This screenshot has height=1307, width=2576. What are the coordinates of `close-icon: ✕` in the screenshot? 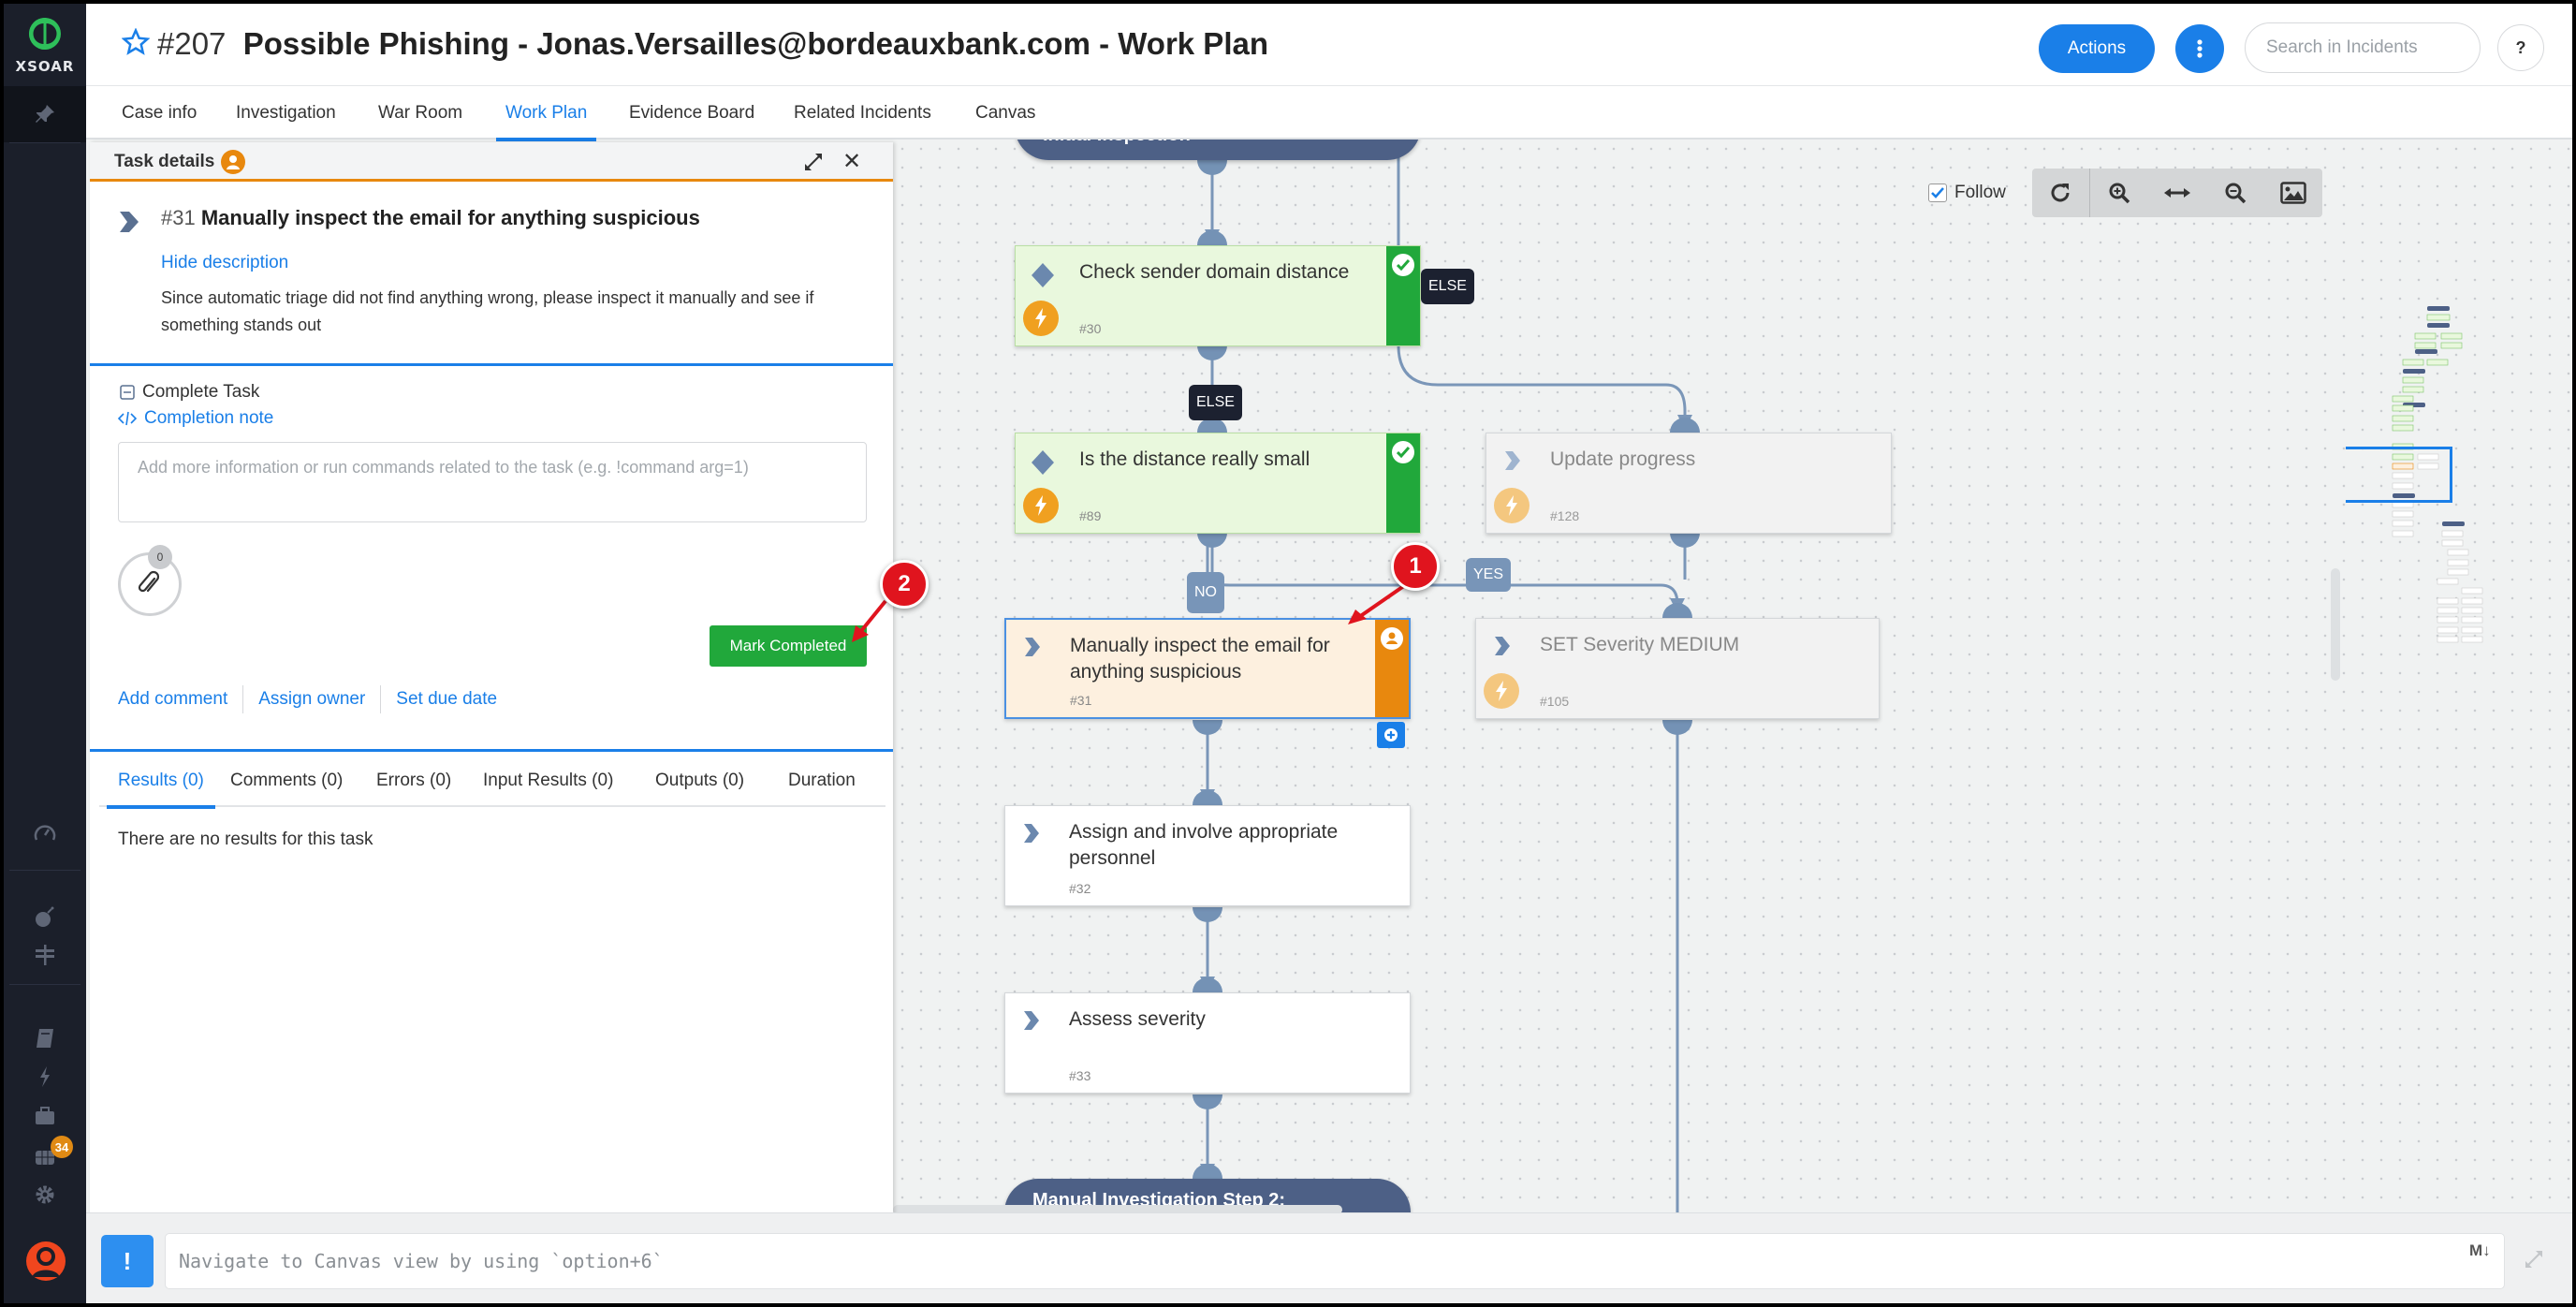 It's located at (851, 161).